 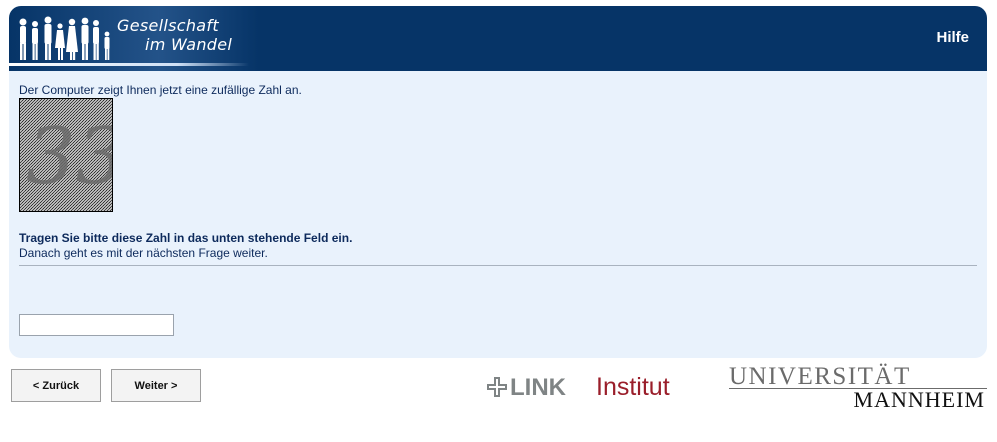 I want to click on university-mannheim-logo: UNIVERSITÄT MANNHEIM, so click(x=858, y=388).